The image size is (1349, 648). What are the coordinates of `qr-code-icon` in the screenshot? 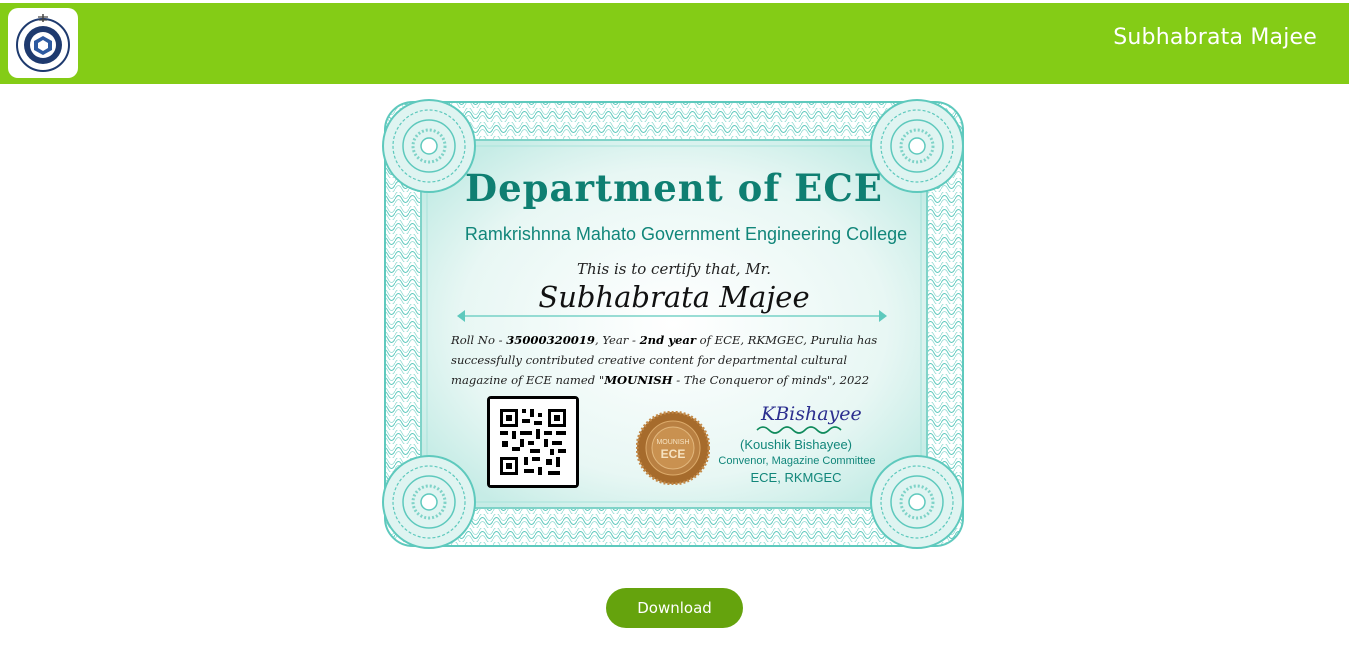 It's located at (533, 442).